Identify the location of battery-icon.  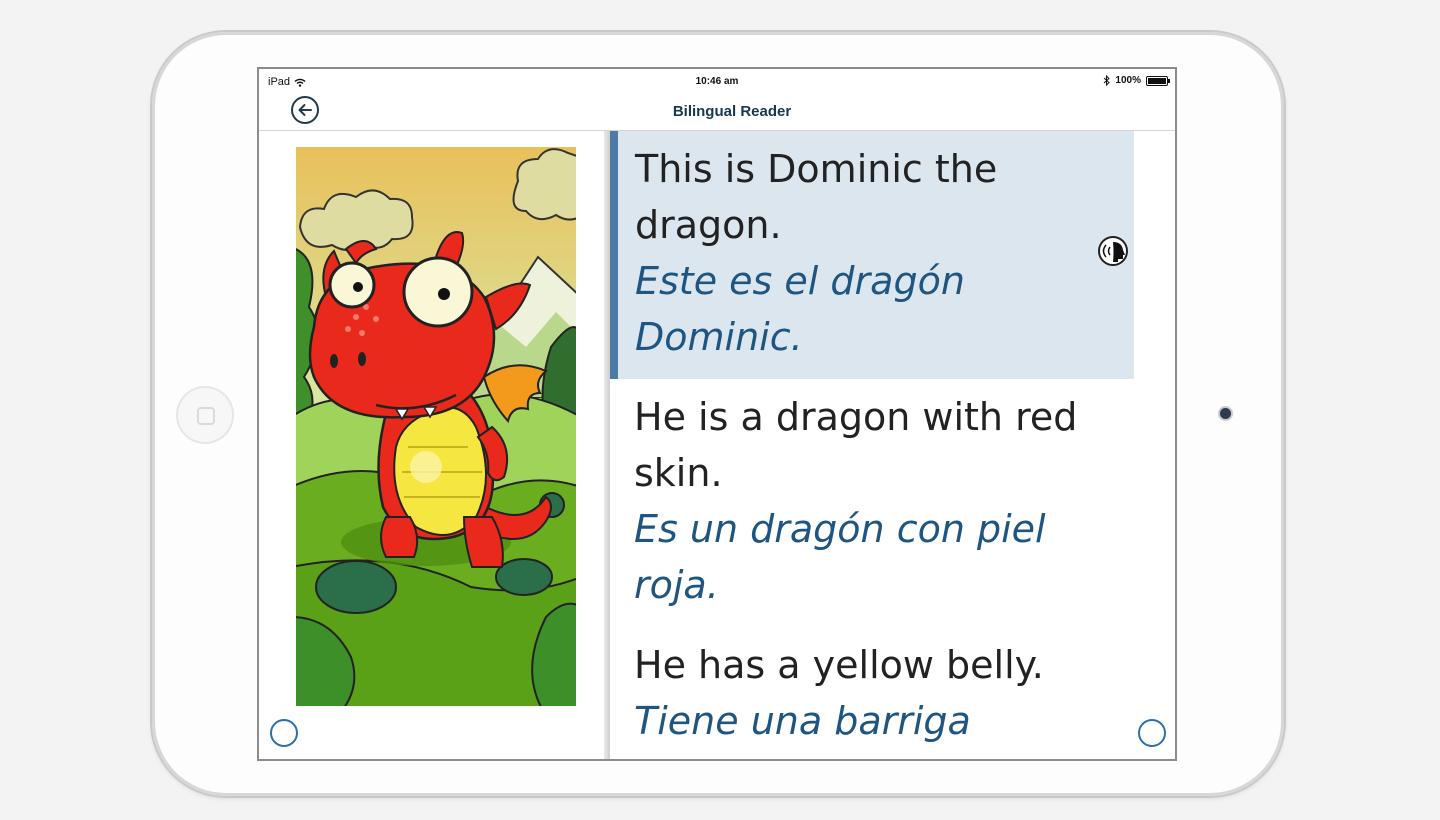
(1158, 80).